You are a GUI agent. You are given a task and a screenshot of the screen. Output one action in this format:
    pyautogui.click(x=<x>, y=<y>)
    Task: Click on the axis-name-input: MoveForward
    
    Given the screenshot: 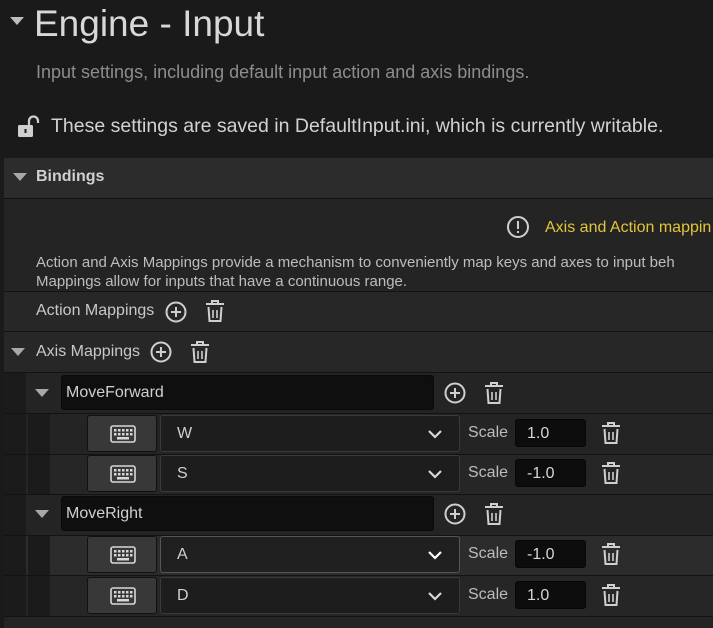 What is the action you would take?
    pyautogui.click(x=247, y=392)
    